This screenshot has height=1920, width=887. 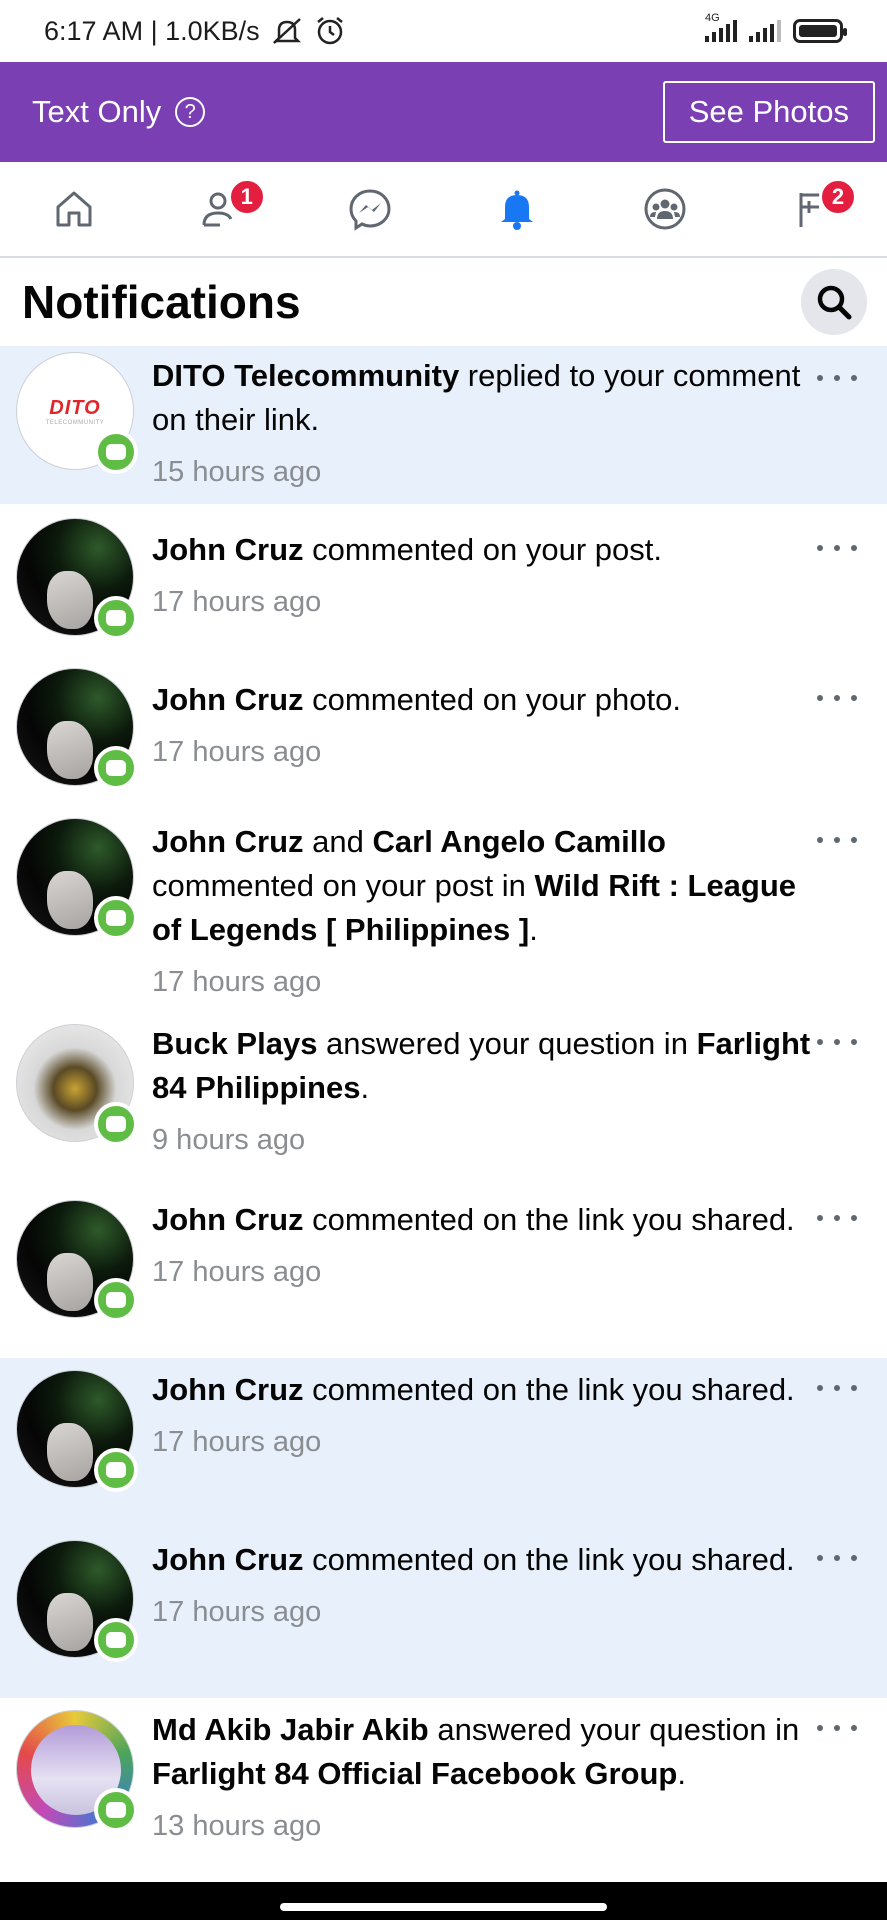 What do you see at coordinates (97, 111) in the screenshot?
I see `banner-title: Text Only` at bounding box center [97, 111].